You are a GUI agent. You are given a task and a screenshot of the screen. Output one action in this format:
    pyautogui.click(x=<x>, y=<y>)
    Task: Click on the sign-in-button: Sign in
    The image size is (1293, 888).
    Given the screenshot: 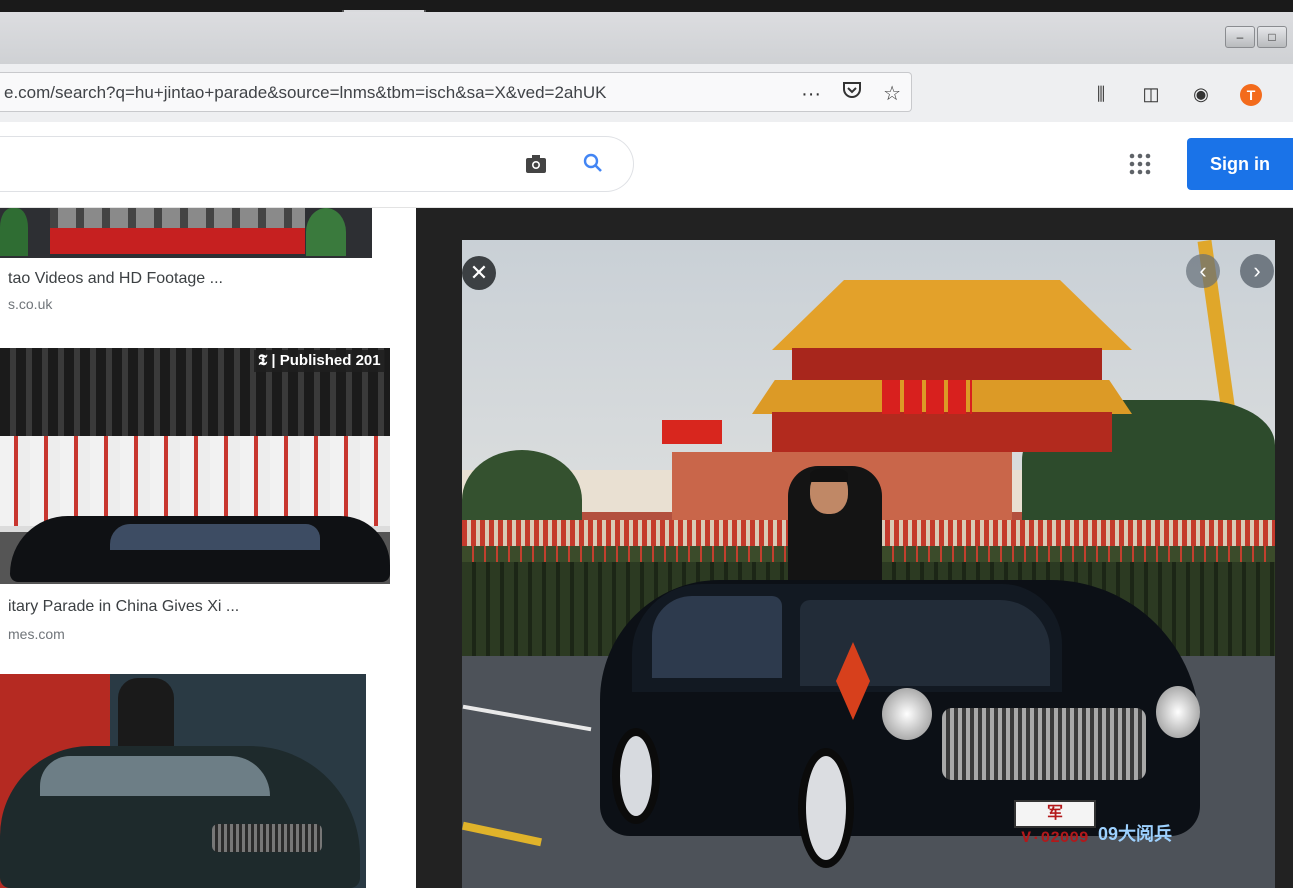 What is the action you would take?
    pyautogui.click(x=1240, y=164)
    